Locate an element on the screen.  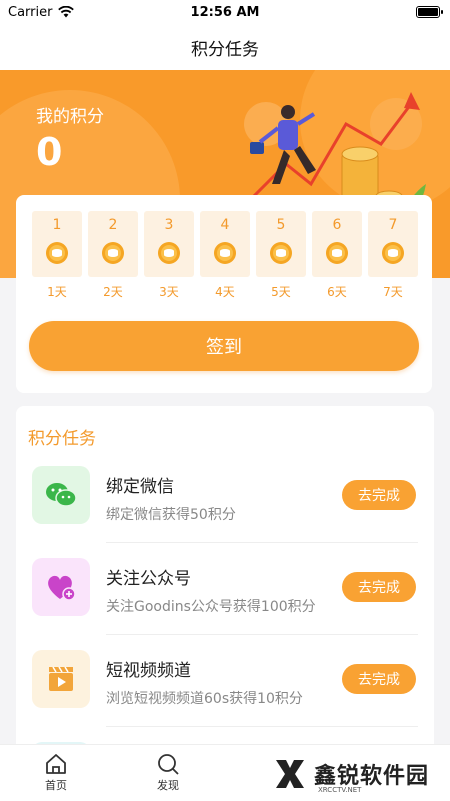
signin-day-number: 2 is located at coordinates (113, 225).